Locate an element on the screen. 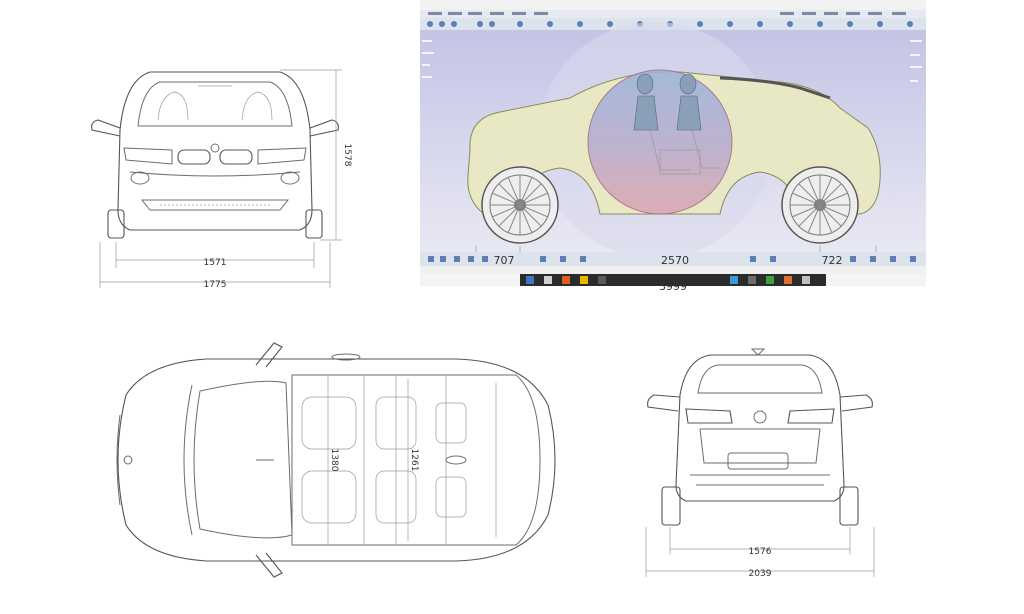 The height and width of the screenshot is (614, 1024). front-width-label: 1775 is located at coordinates (215, 285).